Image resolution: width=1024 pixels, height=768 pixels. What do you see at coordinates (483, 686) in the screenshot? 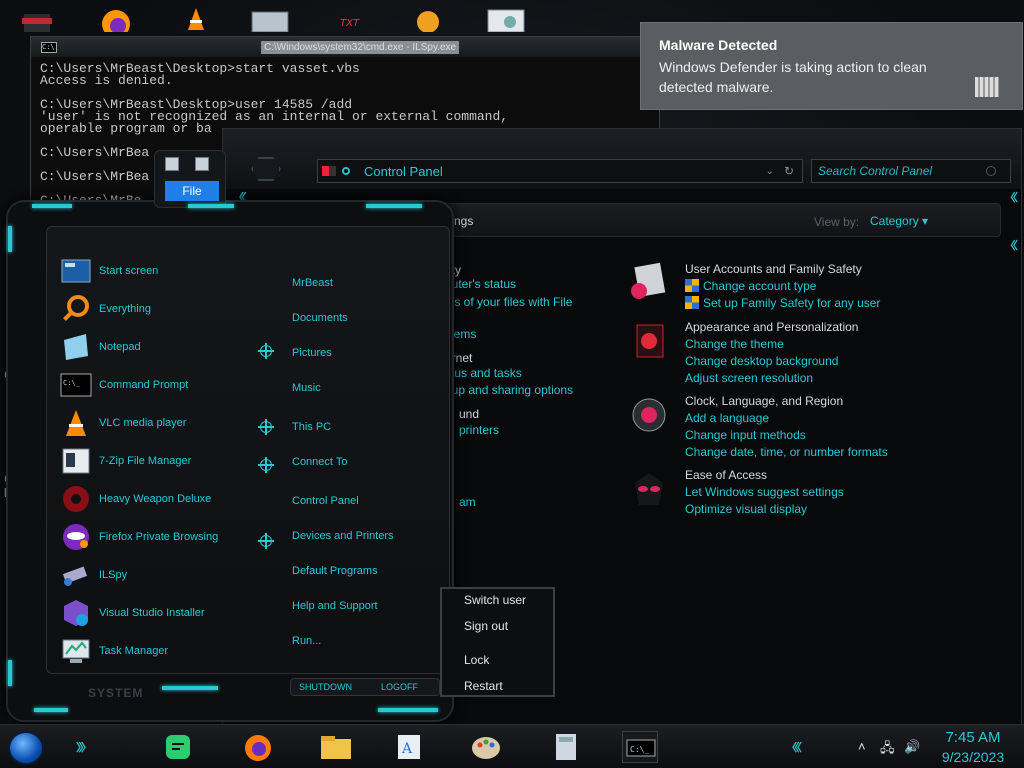
I see `restart-item: Restart` at bounding box center [483, 686].